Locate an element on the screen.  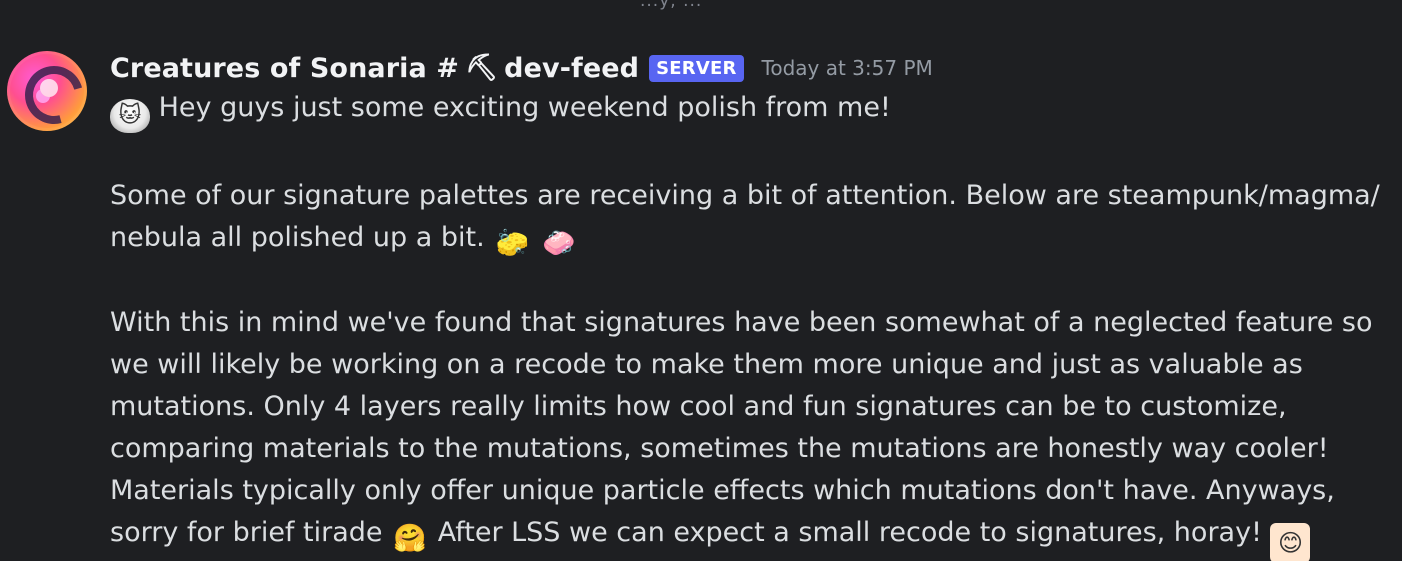
message-line-3: nebula all polished up a bit. 🧽 🧼 is located at coordinates (745, 238).